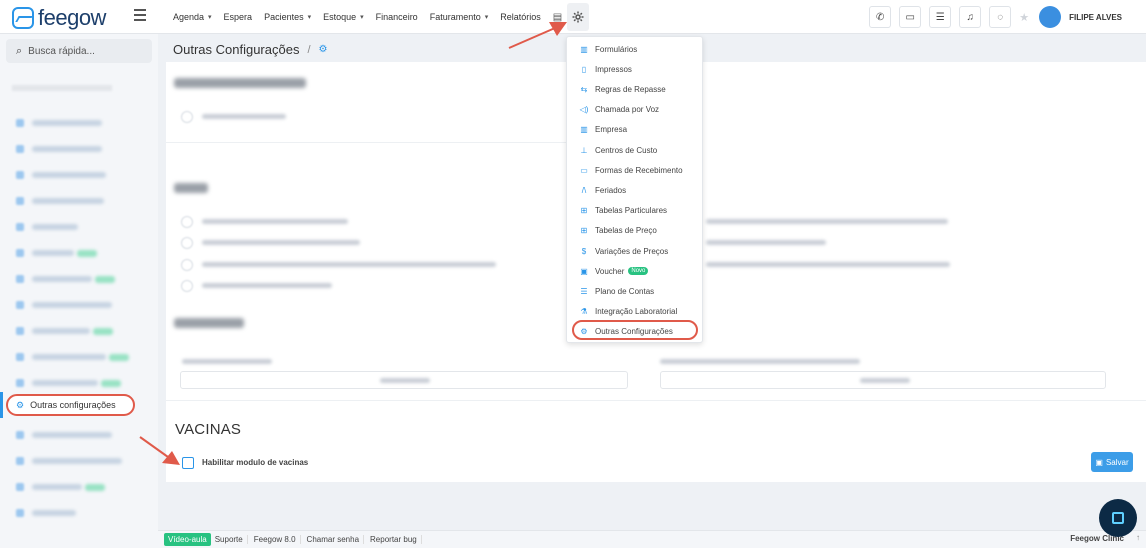  What do you see at coordinates (396, 539) in the screenshot?
I see `footer-reportar-bug: Reportar bug` at bounding box center [396, 539].